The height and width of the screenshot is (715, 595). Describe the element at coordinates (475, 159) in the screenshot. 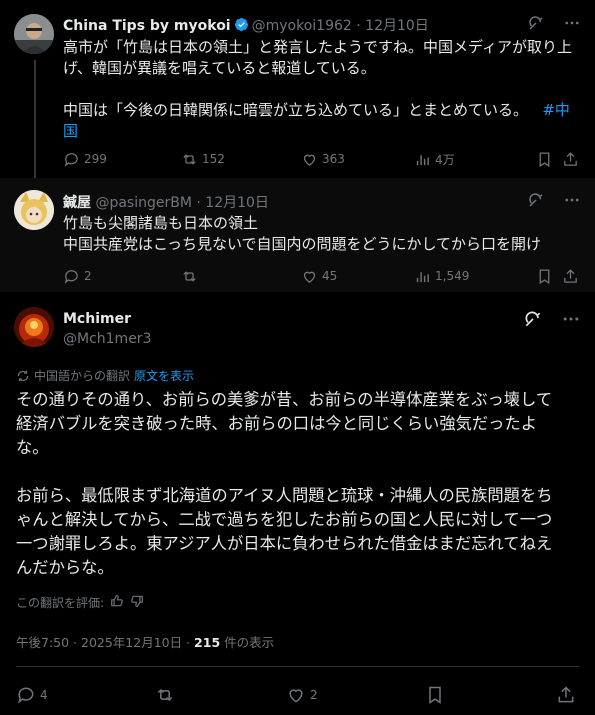

I see `views-button: 4万` at that location.